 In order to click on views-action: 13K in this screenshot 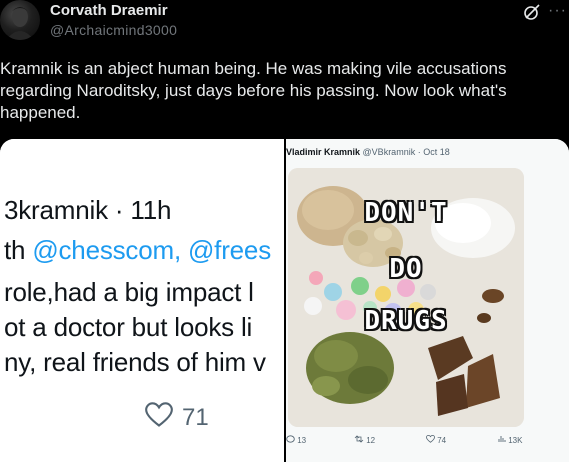, I will do `click(510, 440)`.